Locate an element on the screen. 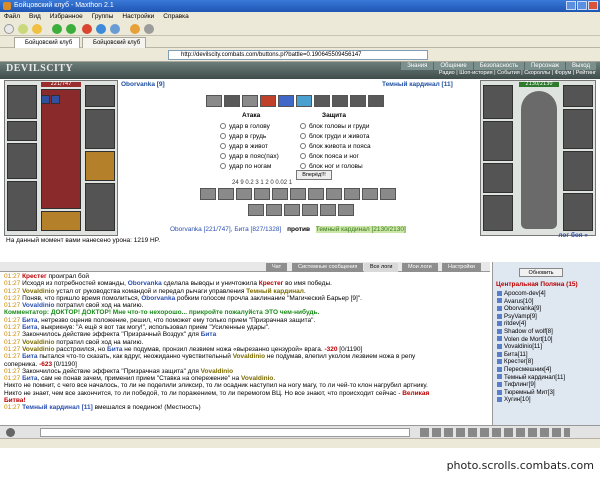 The height and width of the screenshot is (480, 600). vs-right-team: Темный кардинал [2130/2130] is located at coordinates (360, 229).